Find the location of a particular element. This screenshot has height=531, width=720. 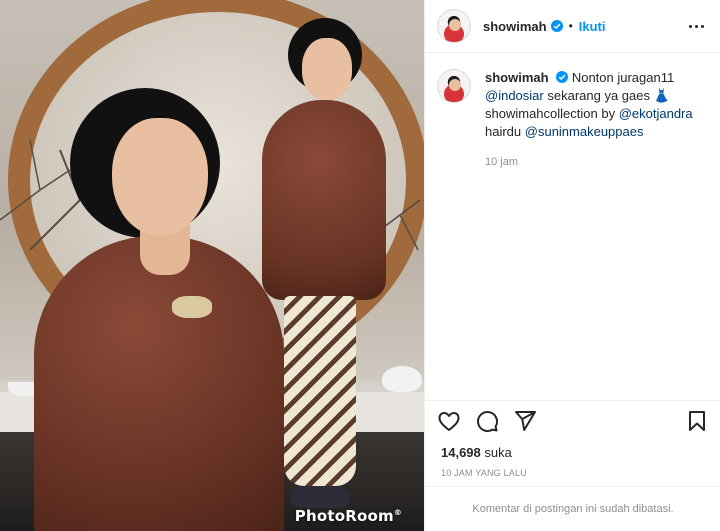

action-bar is located at coordinates (572, 420).